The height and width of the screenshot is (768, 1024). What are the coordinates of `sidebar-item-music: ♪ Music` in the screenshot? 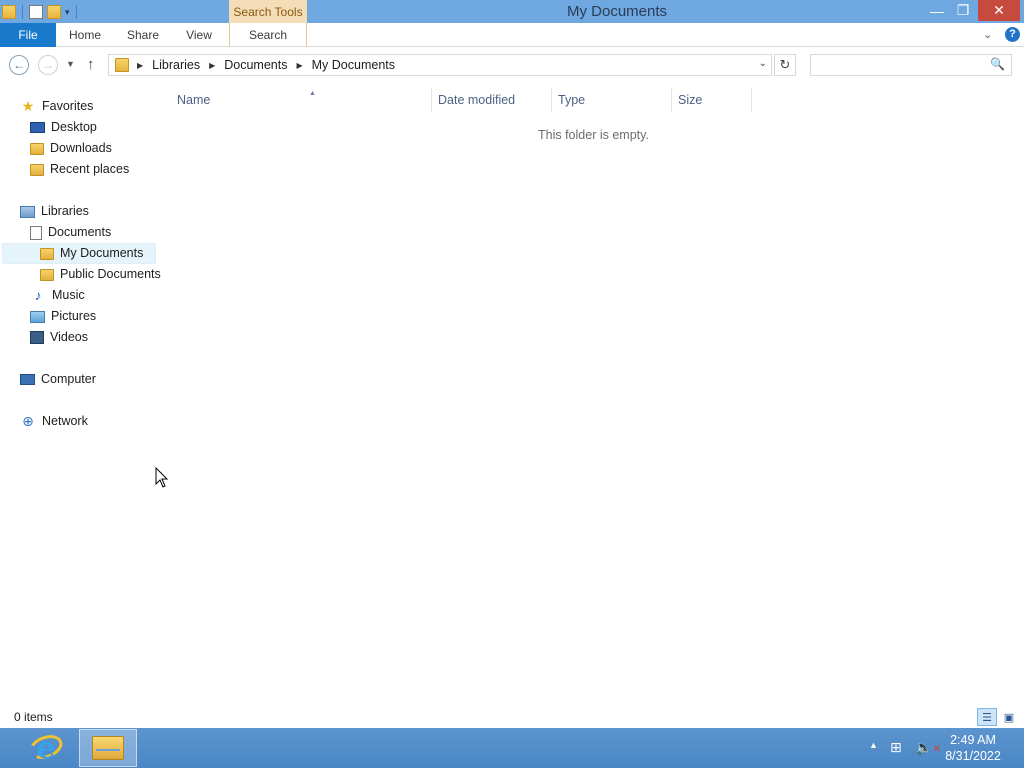 It's located at (57, 295).